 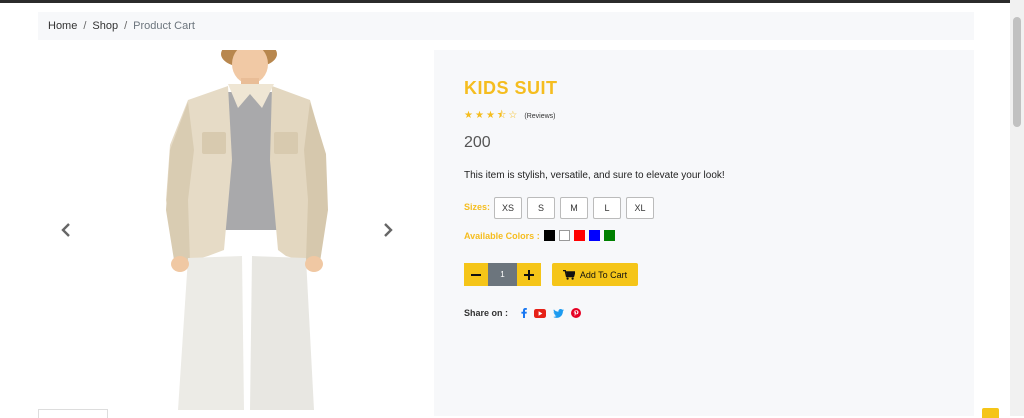 I want to click on gallery-prev-button, so click(x=66, y=230).